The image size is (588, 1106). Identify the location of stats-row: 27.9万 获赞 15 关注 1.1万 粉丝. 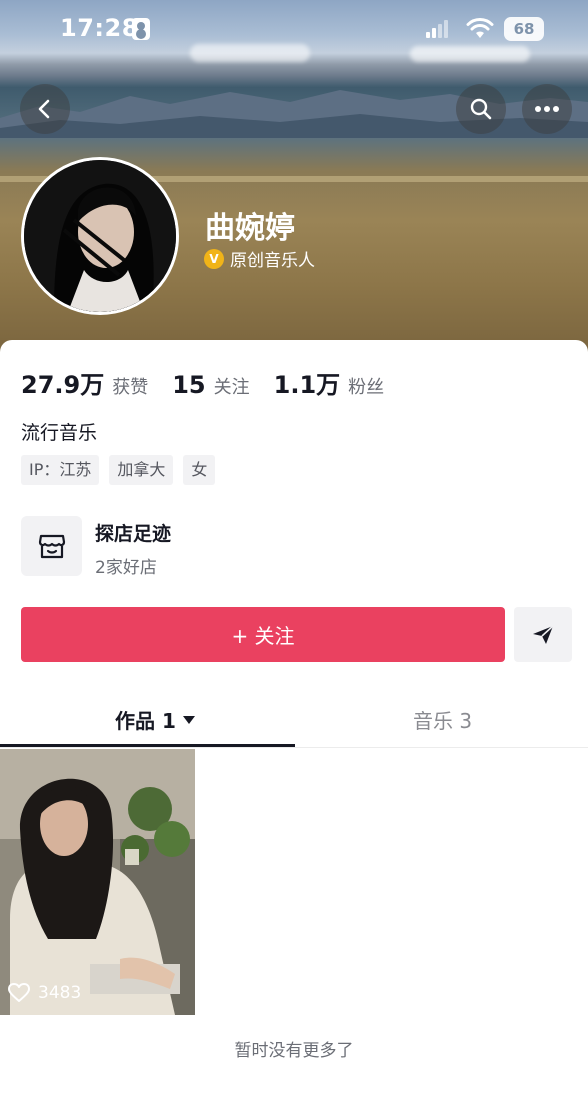
(214, 382).